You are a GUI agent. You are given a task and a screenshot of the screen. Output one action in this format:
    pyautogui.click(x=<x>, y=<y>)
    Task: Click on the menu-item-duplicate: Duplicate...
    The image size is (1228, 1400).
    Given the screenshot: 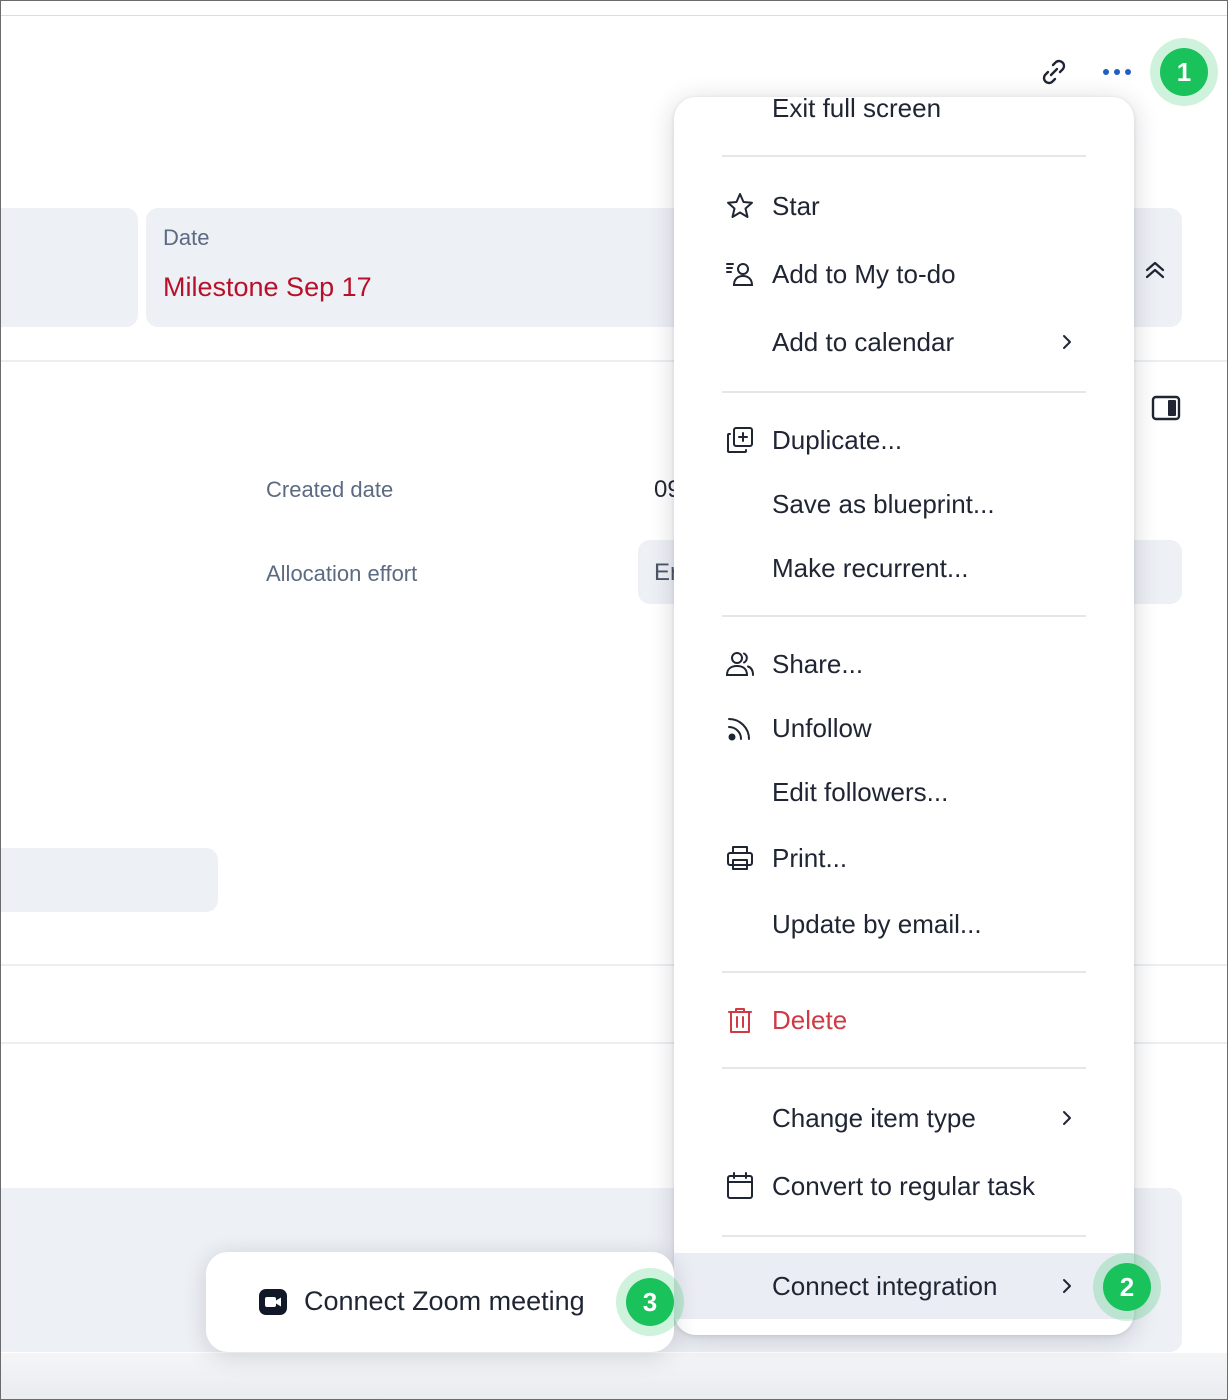 What is the action you would take?
    pyautogui.click(x=837, y=440)
    